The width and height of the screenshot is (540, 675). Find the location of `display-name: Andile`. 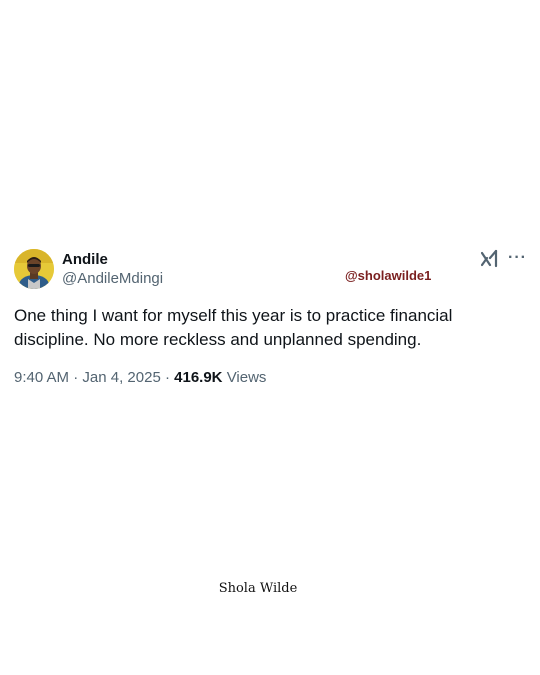

display-name: Andile is located at coordinates (112, 259).